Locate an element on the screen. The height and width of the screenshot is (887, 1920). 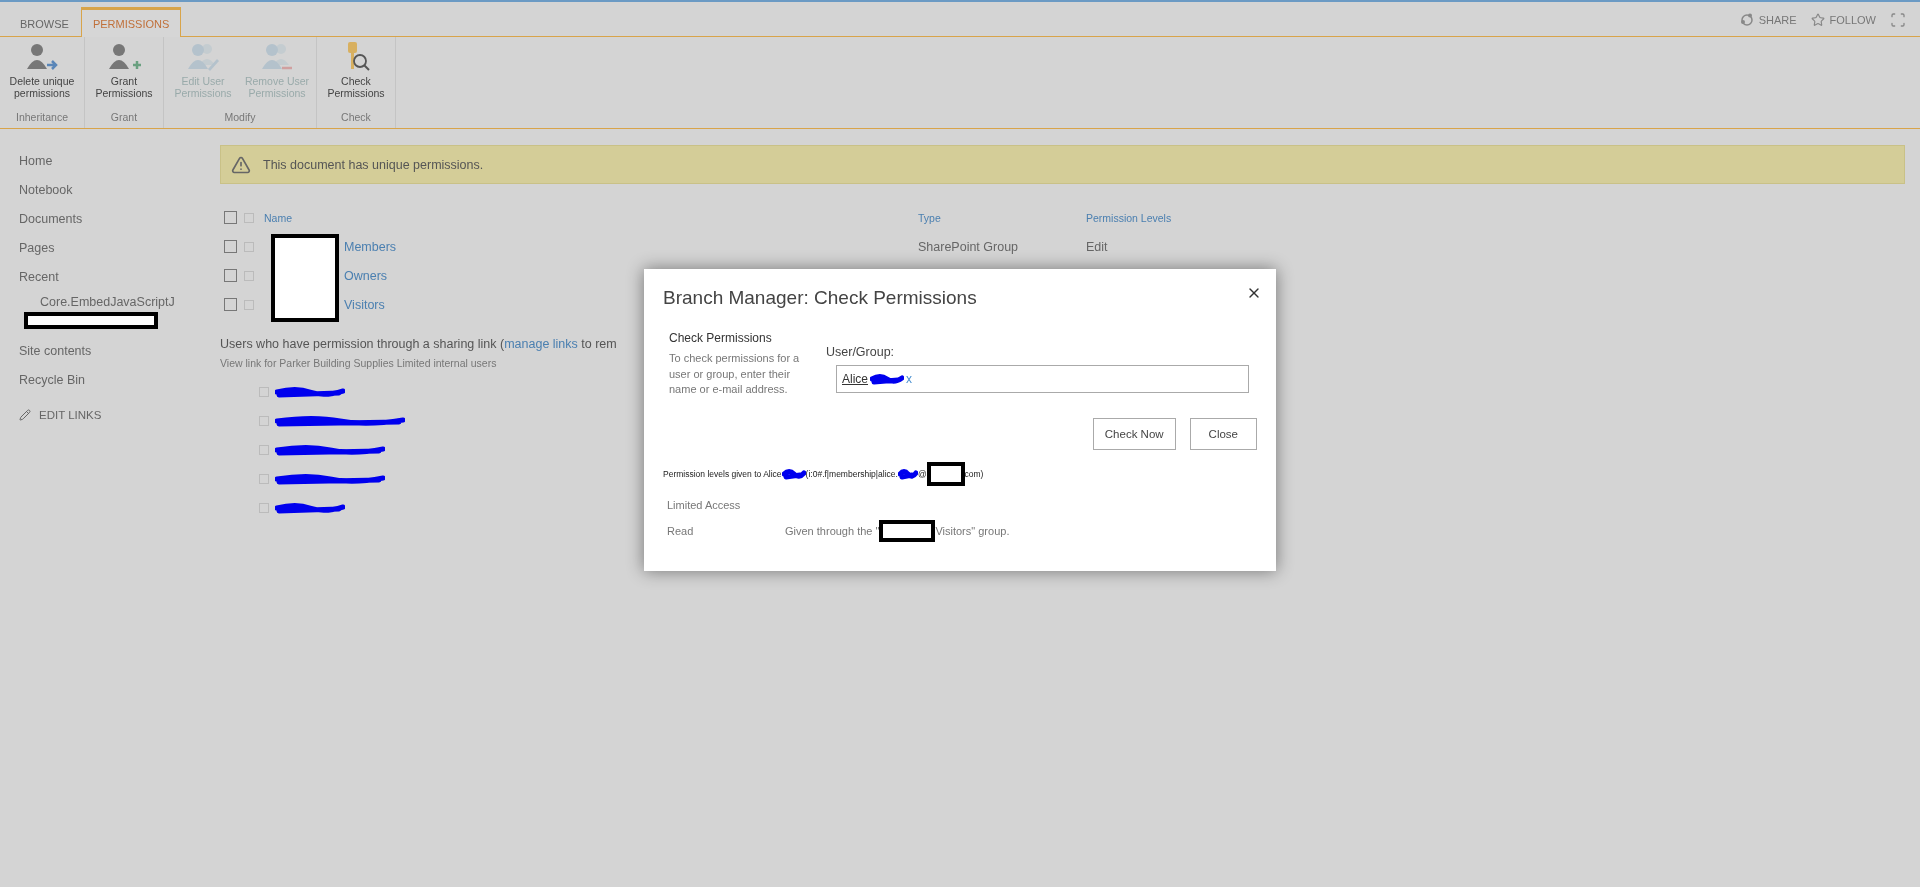
field-label: User/Group: is located at coordinates (861, 352).